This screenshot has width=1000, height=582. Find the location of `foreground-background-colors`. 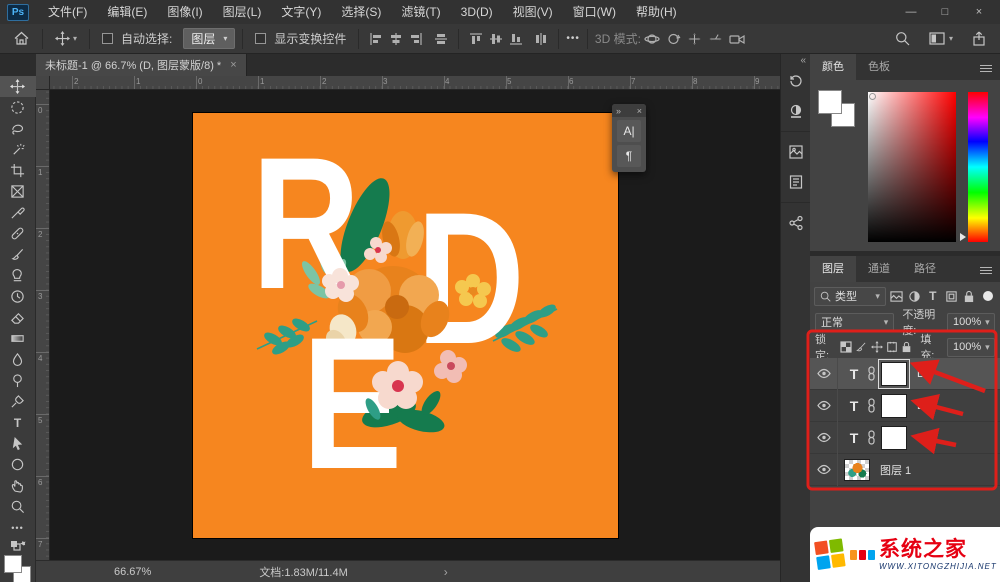

foreground-background-colors is located at coordinates (18, 568).